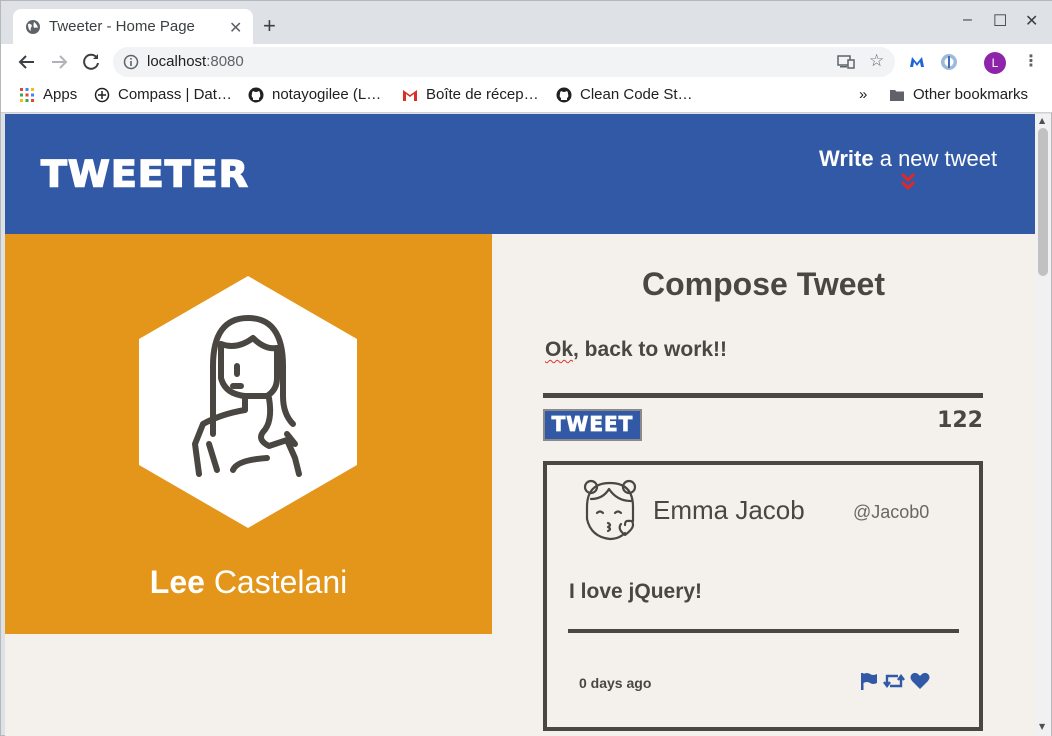 The height and width of the screenshot is (736, 1052). I want to click on retweet-icon, so click(894, 681).